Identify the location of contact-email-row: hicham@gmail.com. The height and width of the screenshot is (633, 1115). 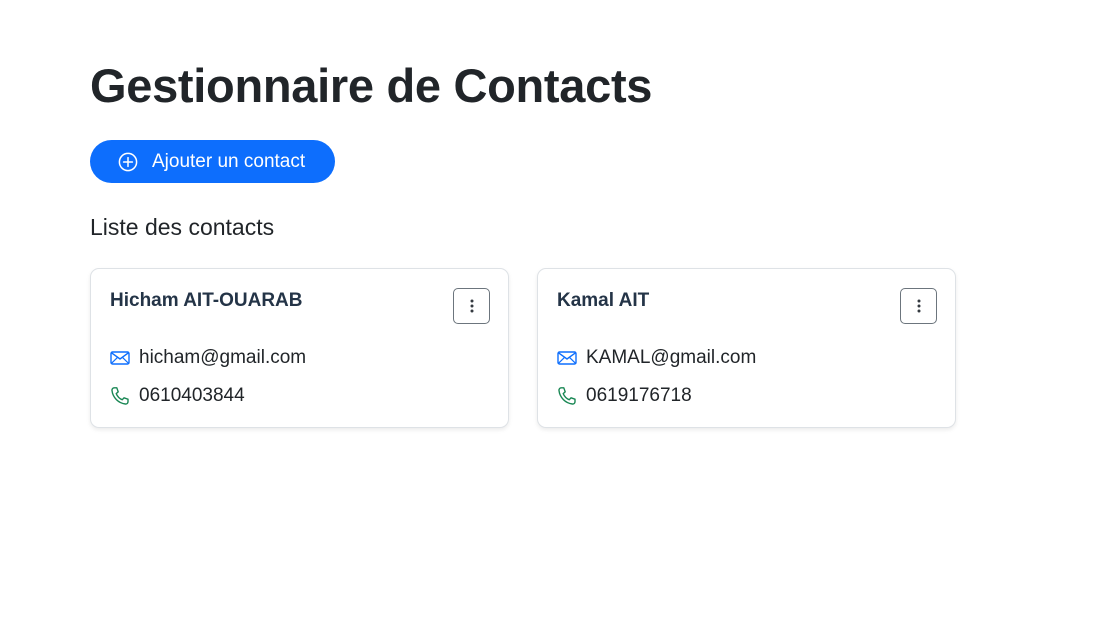
(208, 358).